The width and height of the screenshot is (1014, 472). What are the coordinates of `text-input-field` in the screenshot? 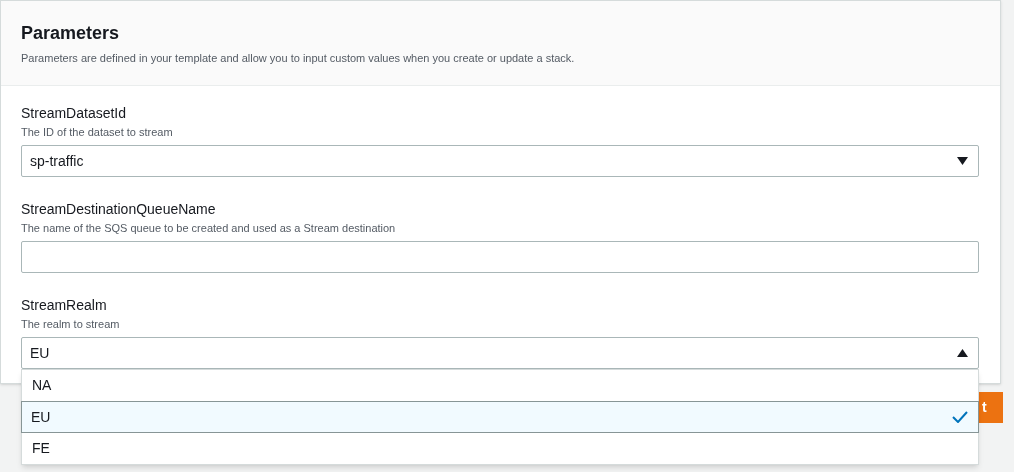 It's located at (500, 257).